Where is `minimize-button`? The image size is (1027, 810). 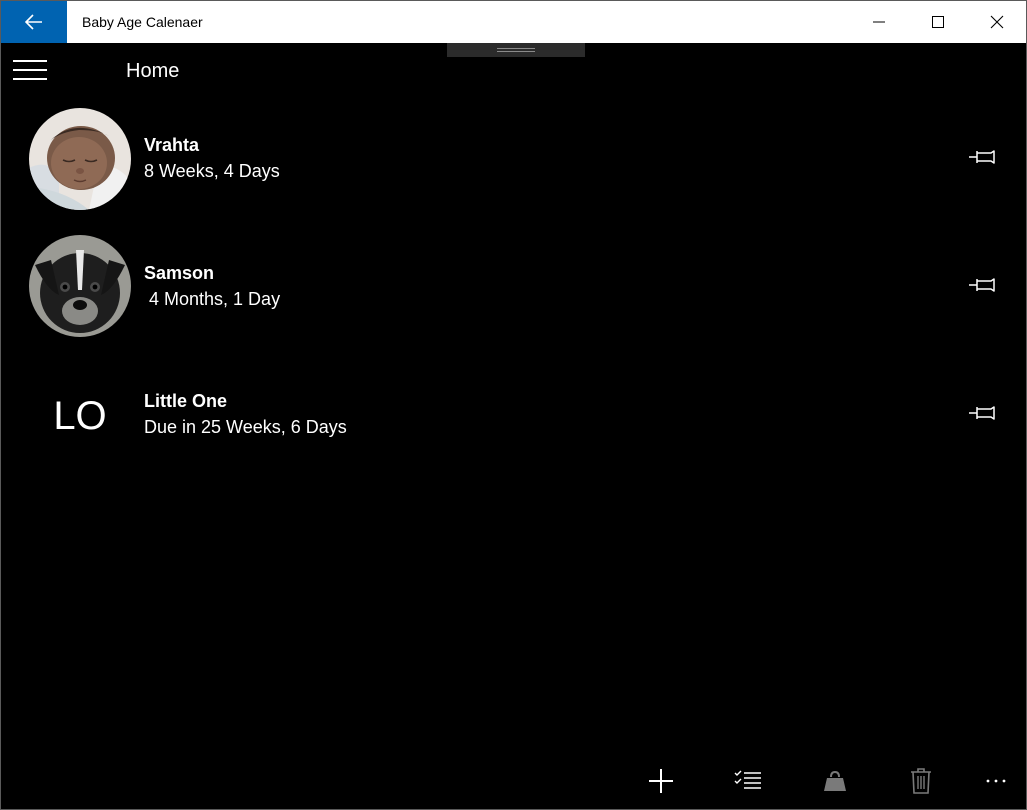 minimize-button is located at coordinates (878, 22).